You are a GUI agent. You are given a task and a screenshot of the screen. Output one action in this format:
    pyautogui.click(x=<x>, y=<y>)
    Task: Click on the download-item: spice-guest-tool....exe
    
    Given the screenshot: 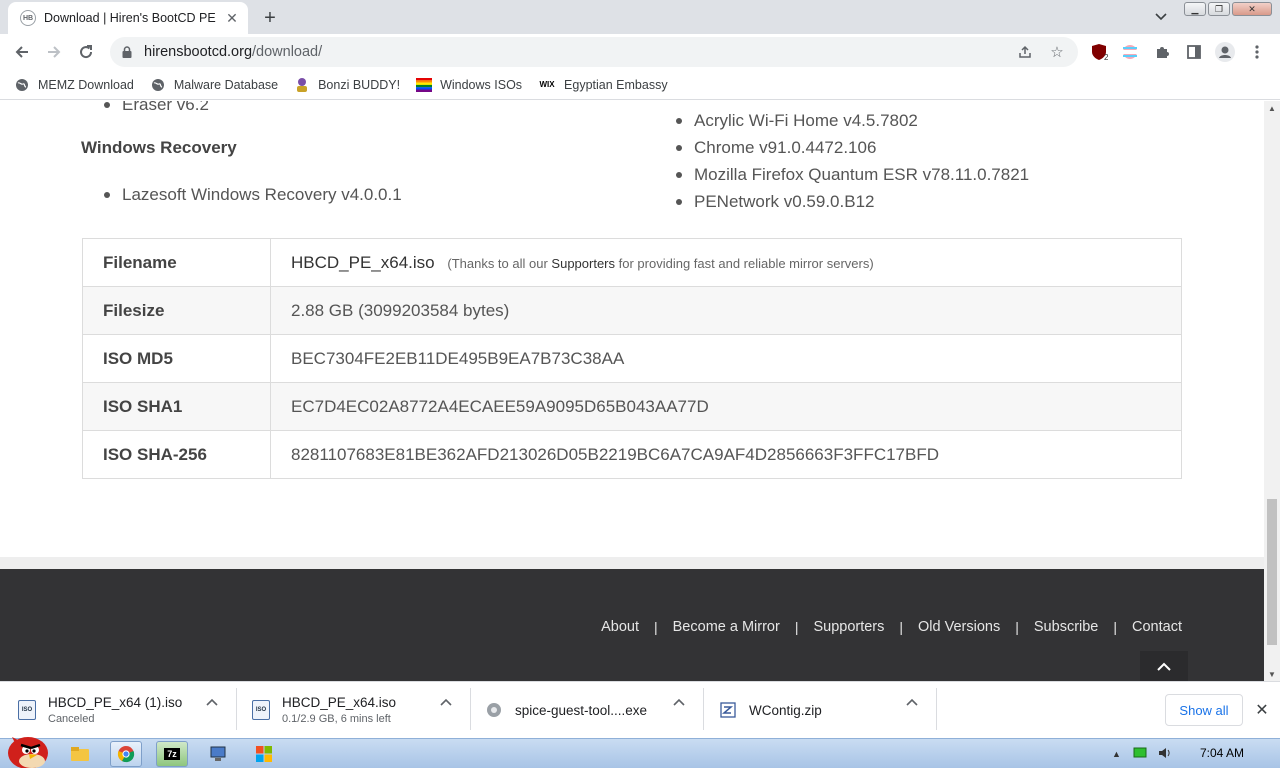 What is the action you would take?
    pyautogui.click(x=566, y=710)
    